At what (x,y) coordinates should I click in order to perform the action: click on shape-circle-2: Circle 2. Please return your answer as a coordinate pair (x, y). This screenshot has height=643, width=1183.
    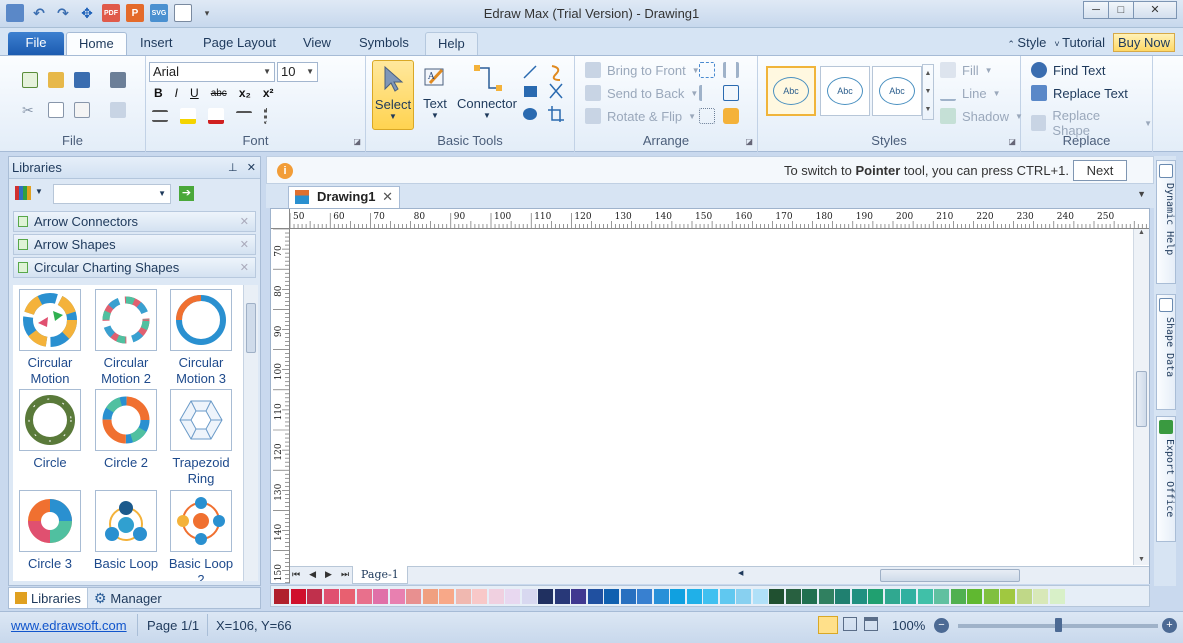
    Looking at the image, I should click on (126, 430).